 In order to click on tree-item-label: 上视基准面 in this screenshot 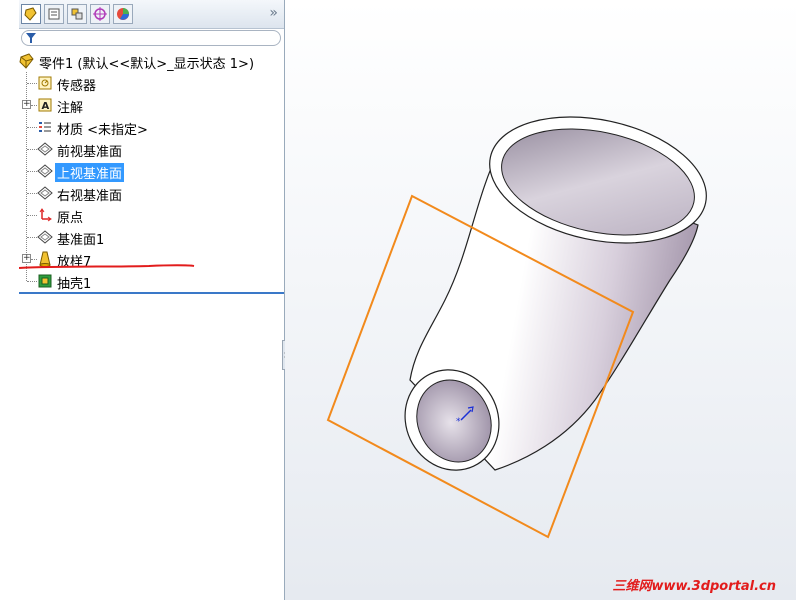, I will do `click(90, 172)`.